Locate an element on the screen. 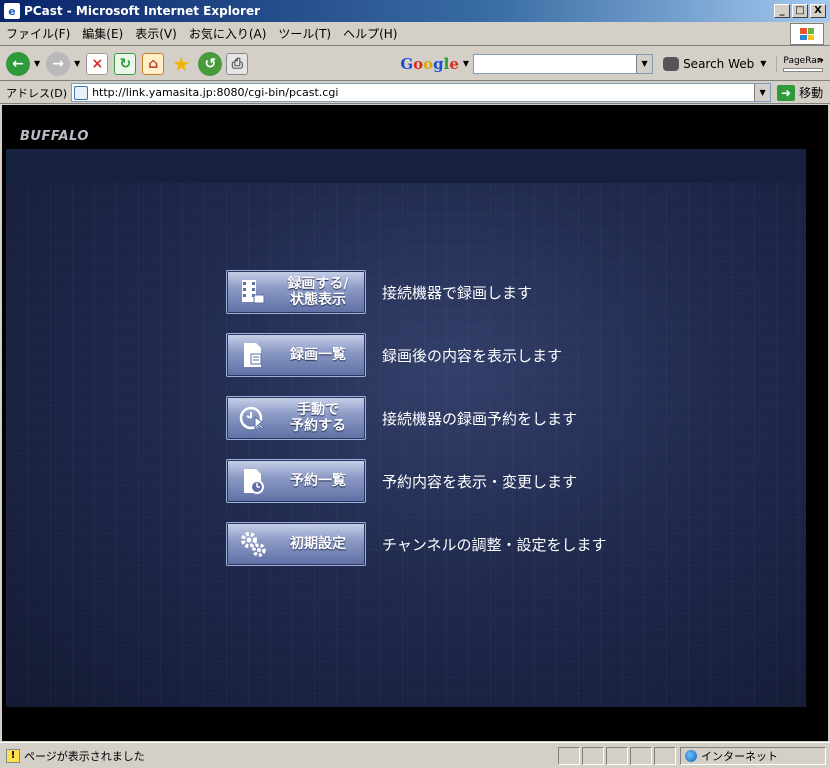  page-status-icon: ! is located at coordinates (13, 755).